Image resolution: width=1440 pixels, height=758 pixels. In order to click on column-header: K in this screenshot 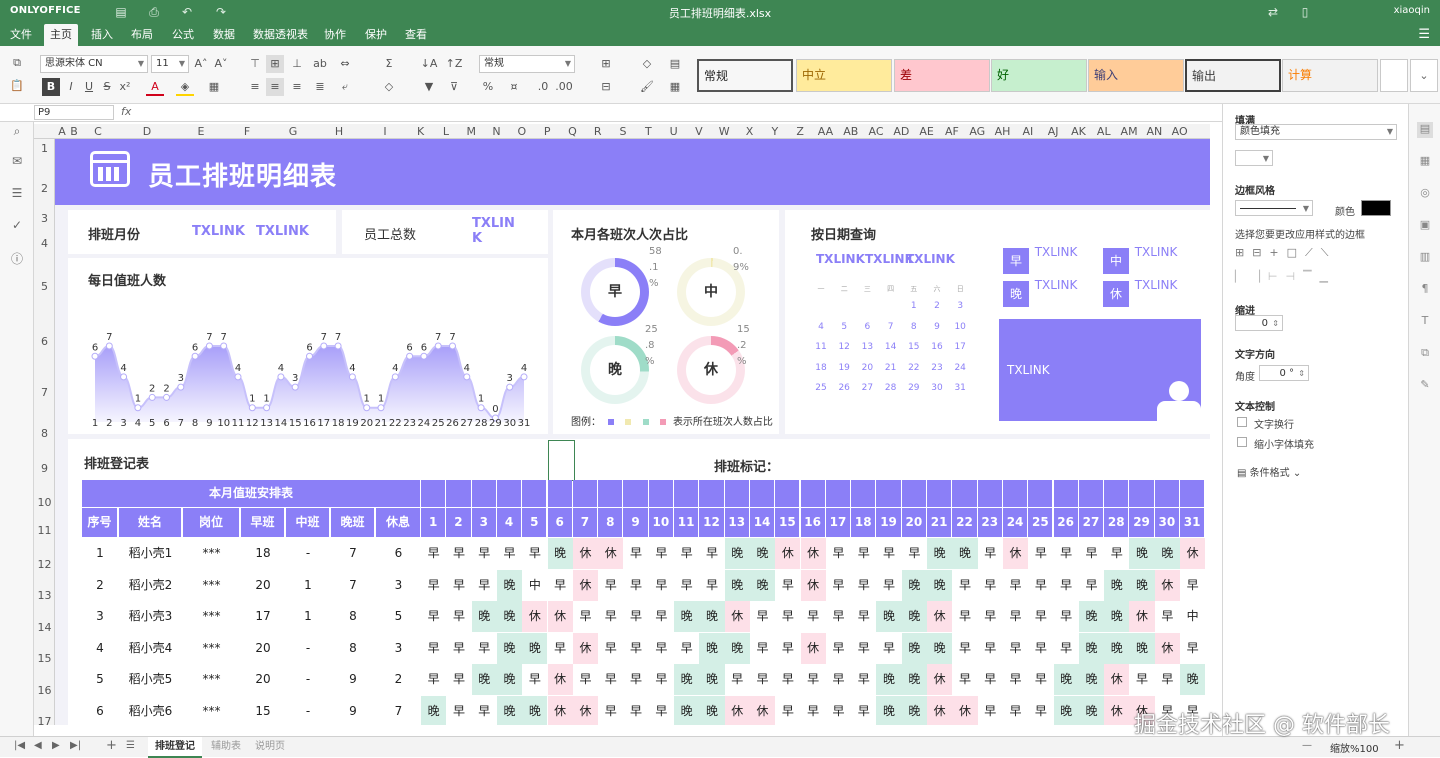, I will do `click(420, 131)`.